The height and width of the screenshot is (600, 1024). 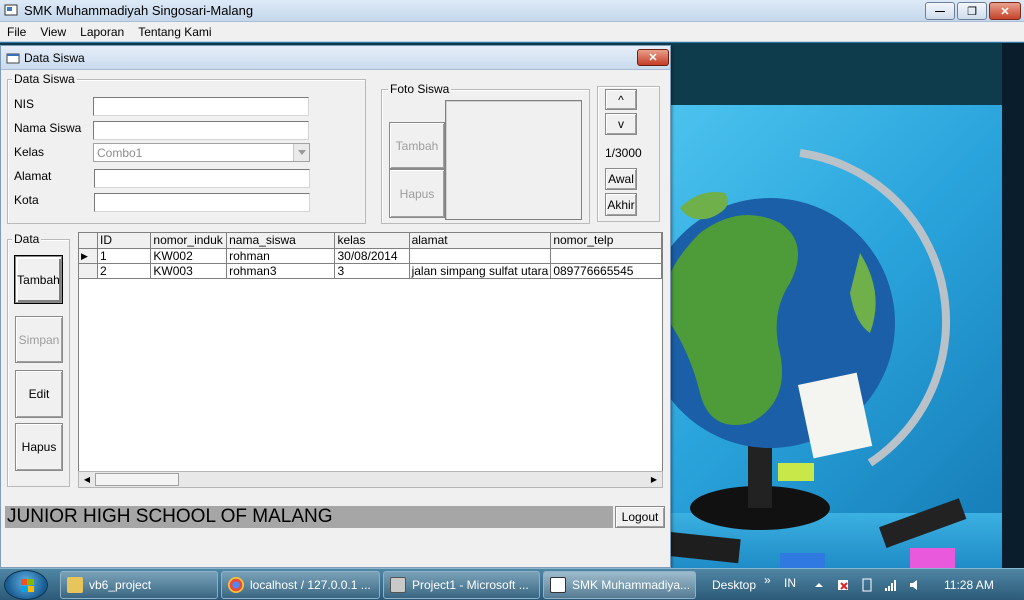 I want to click on chrome-icon, so click(x=236, y=585).